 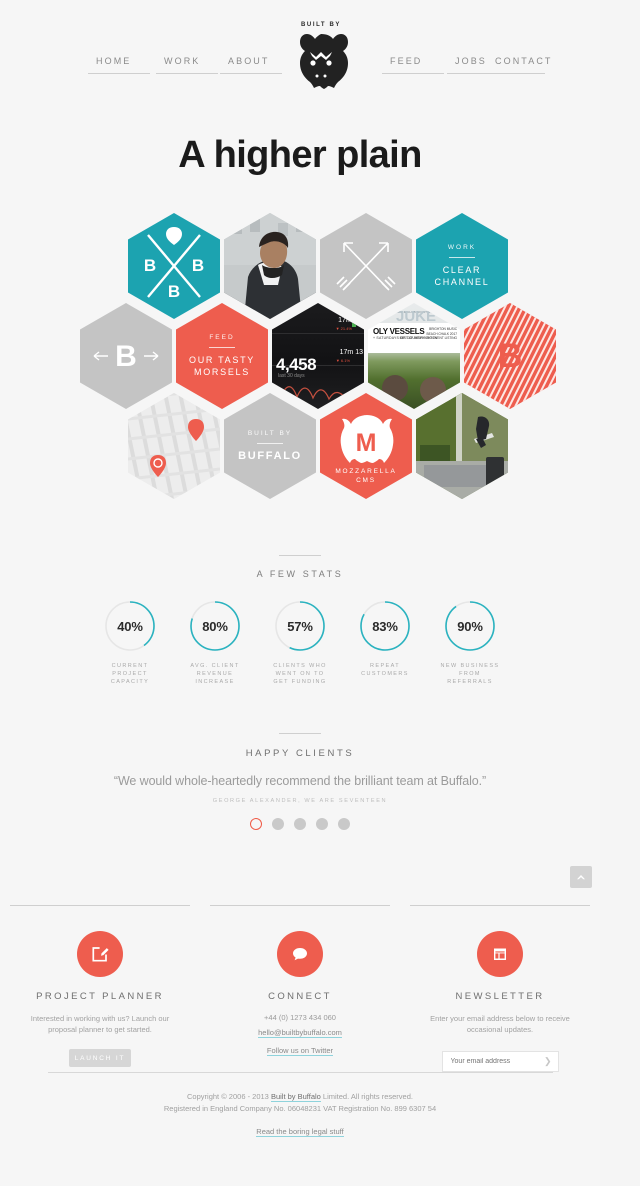 I want to click on hex-photo-cyclist, so click(x=270, y=266).